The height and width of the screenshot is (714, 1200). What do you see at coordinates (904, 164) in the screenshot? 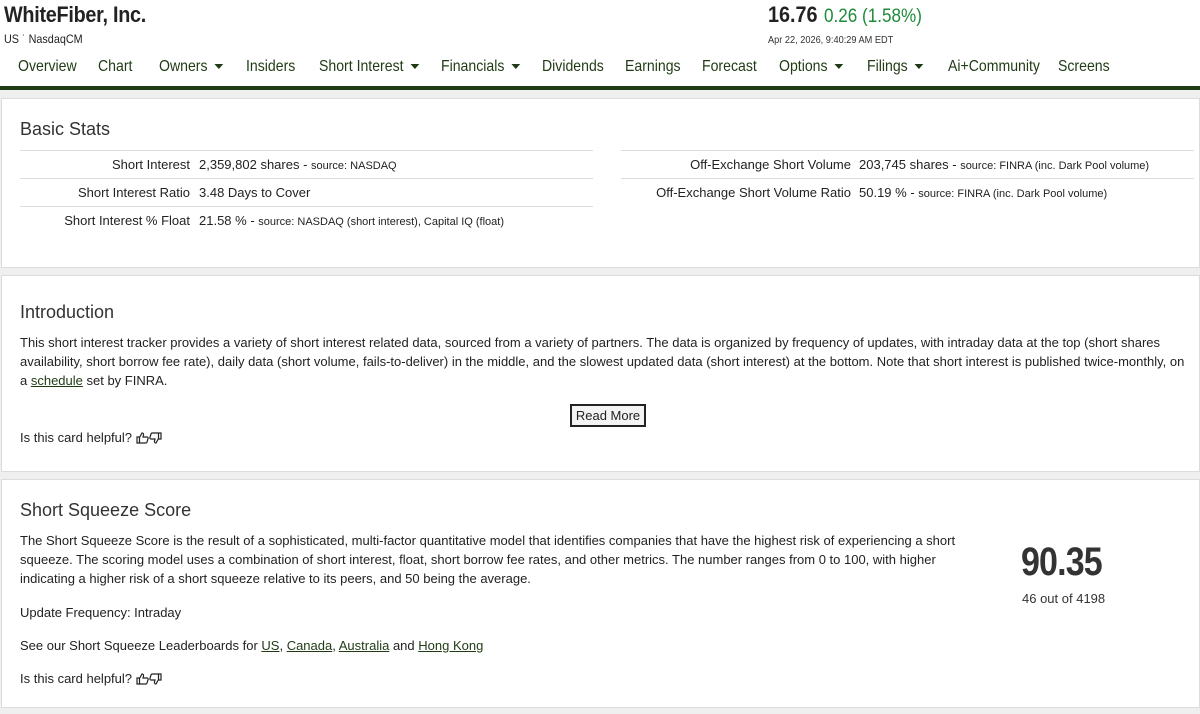
I see `value-text: 203,745 shares` at bounding box center [904, 164].